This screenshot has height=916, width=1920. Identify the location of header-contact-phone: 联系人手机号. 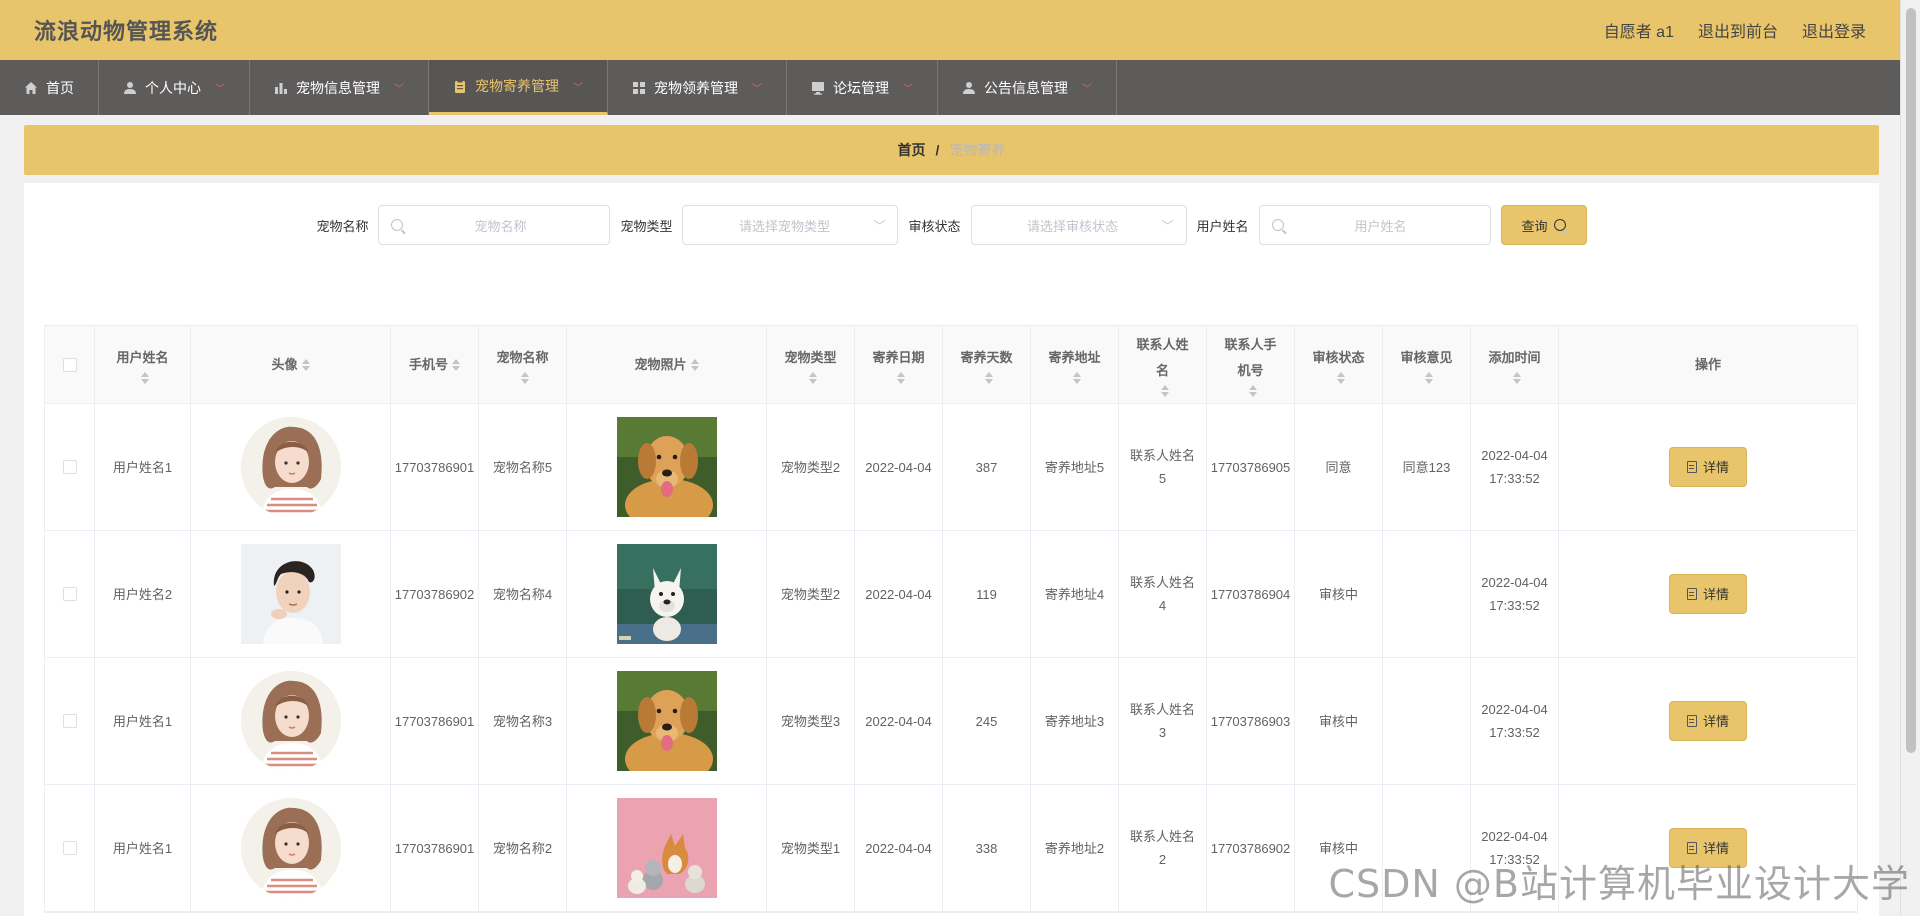
(1251, 364).